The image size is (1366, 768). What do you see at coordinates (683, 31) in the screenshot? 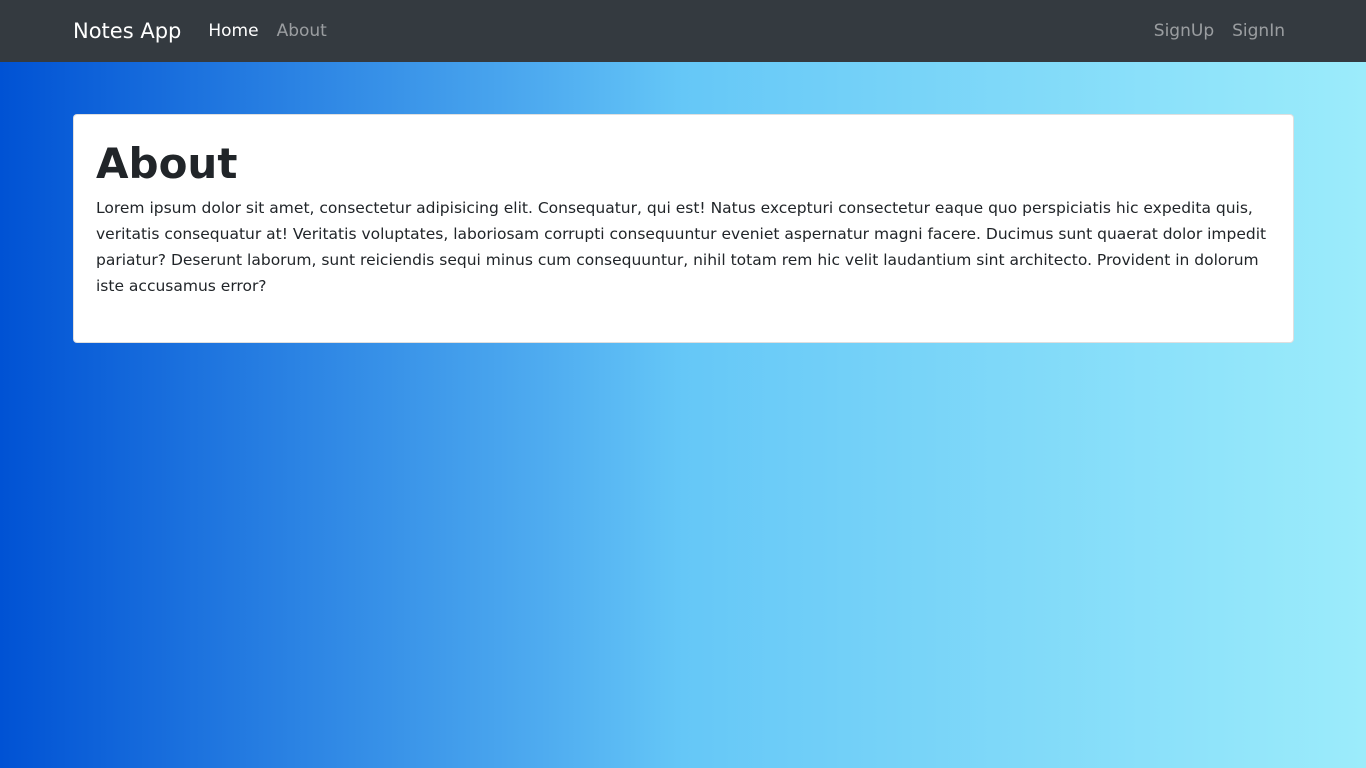
I see `top-navbar: Notes App Home About SignUp SignIn` at bounding box center [683, 31].